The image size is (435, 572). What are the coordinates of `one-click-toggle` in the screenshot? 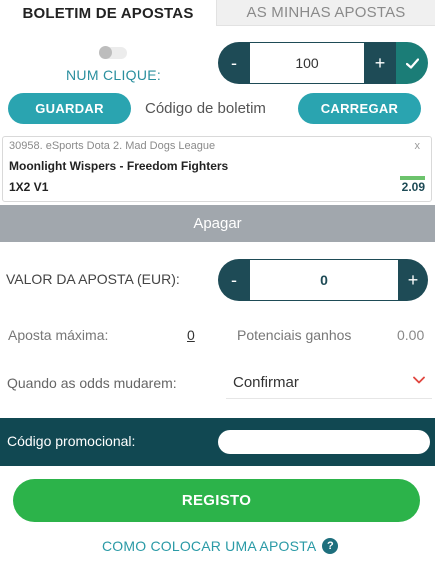 It's located at (113, 52).